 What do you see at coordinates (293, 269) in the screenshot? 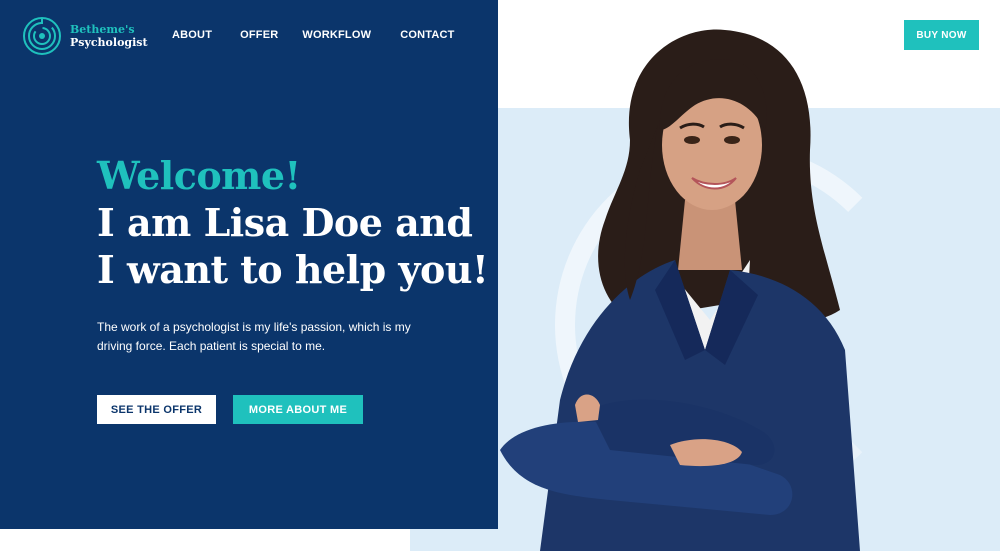
I see `hero-title-line2: I want to help you!` at bounding box center [293, 269].